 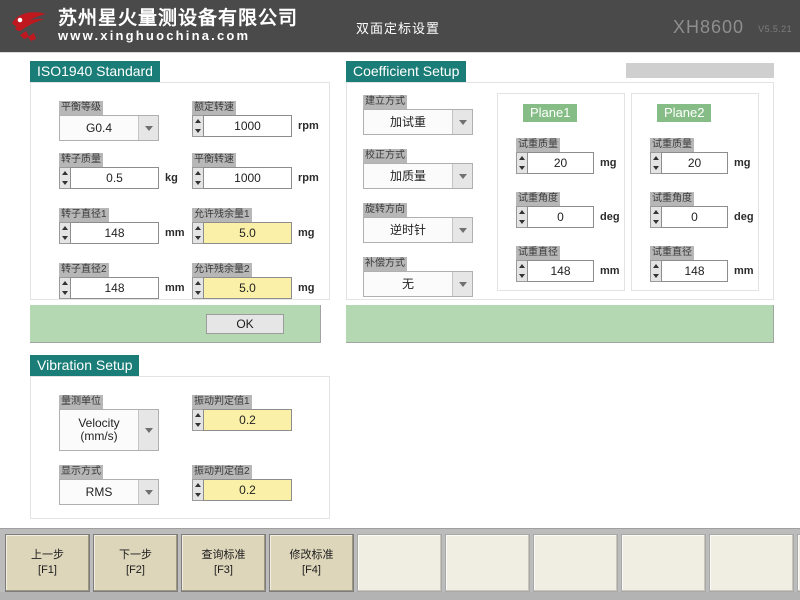 I want to click on vibration-limit-2-spinner: 0.2, so click(x=242, y=490).